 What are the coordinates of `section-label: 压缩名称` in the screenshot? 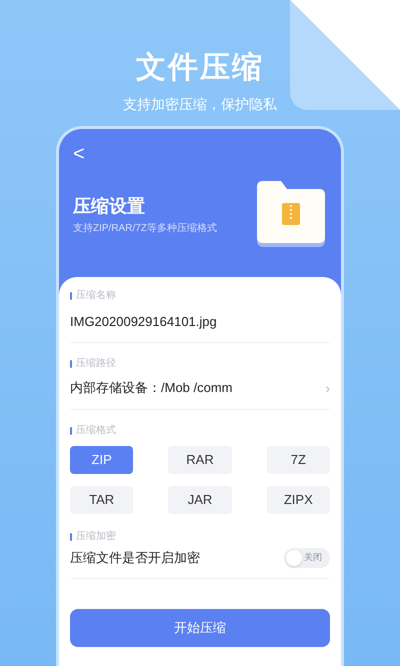 It's located at (96, 296).